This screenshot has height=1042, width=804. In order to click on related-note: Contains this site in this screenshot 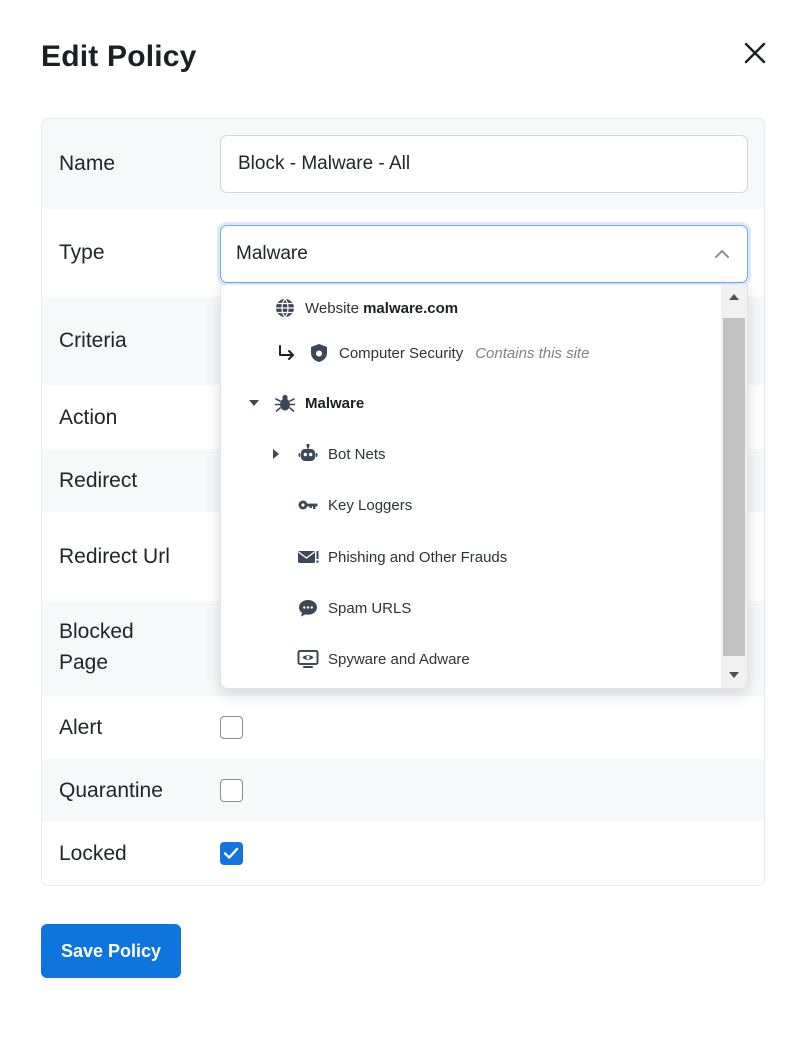, I will do `click(532, 353)`.